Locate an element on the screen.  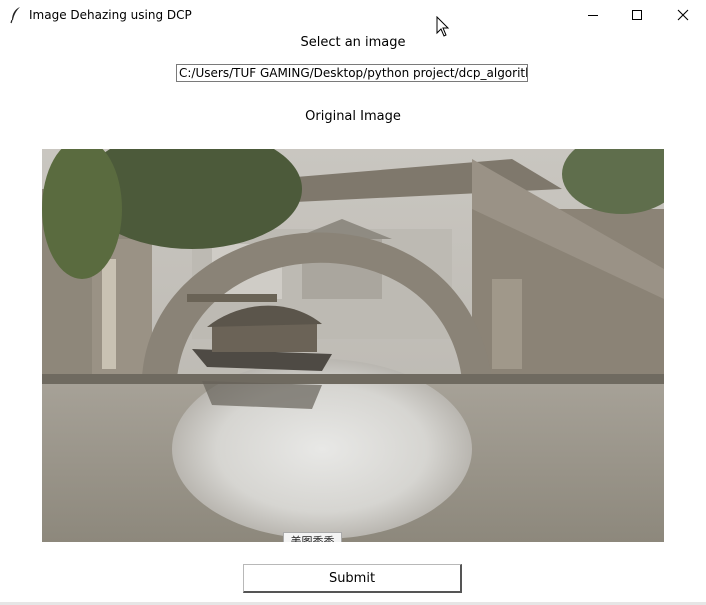
maximize-icon is located at coordinates (637, 15).